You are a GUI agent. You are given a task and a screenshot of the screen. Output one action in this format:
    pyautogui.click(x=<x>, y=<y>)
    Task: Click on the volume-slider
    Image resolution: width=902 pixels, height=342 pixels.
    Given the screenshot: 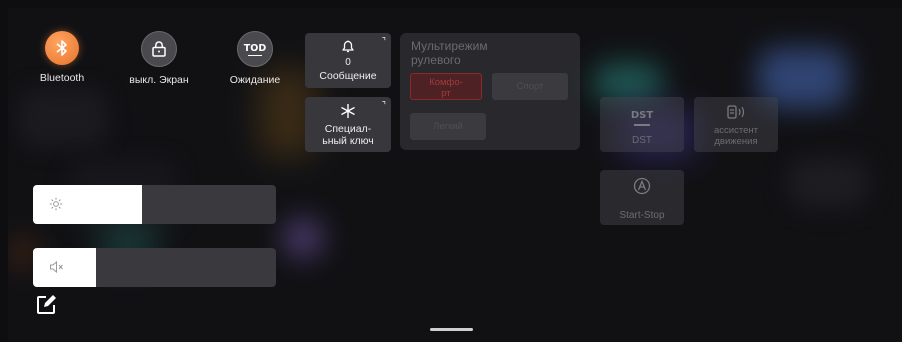 What is the action you would take?
    pyautogui.click(x=154, y=267)
    